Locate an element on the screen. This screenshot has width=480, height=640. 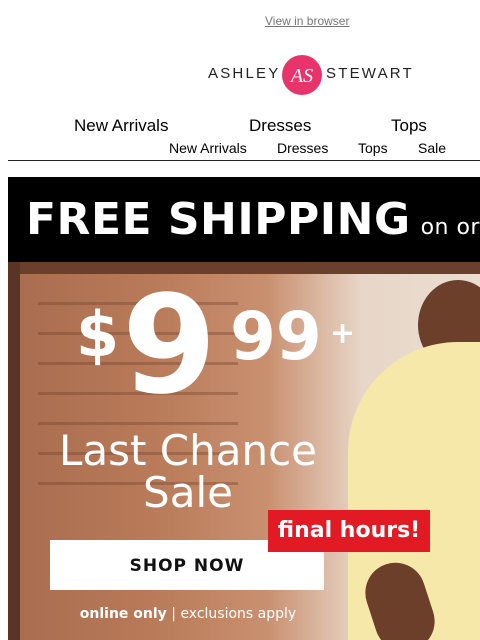
footnote-online-only: online only is located at coordinates (123, 614).